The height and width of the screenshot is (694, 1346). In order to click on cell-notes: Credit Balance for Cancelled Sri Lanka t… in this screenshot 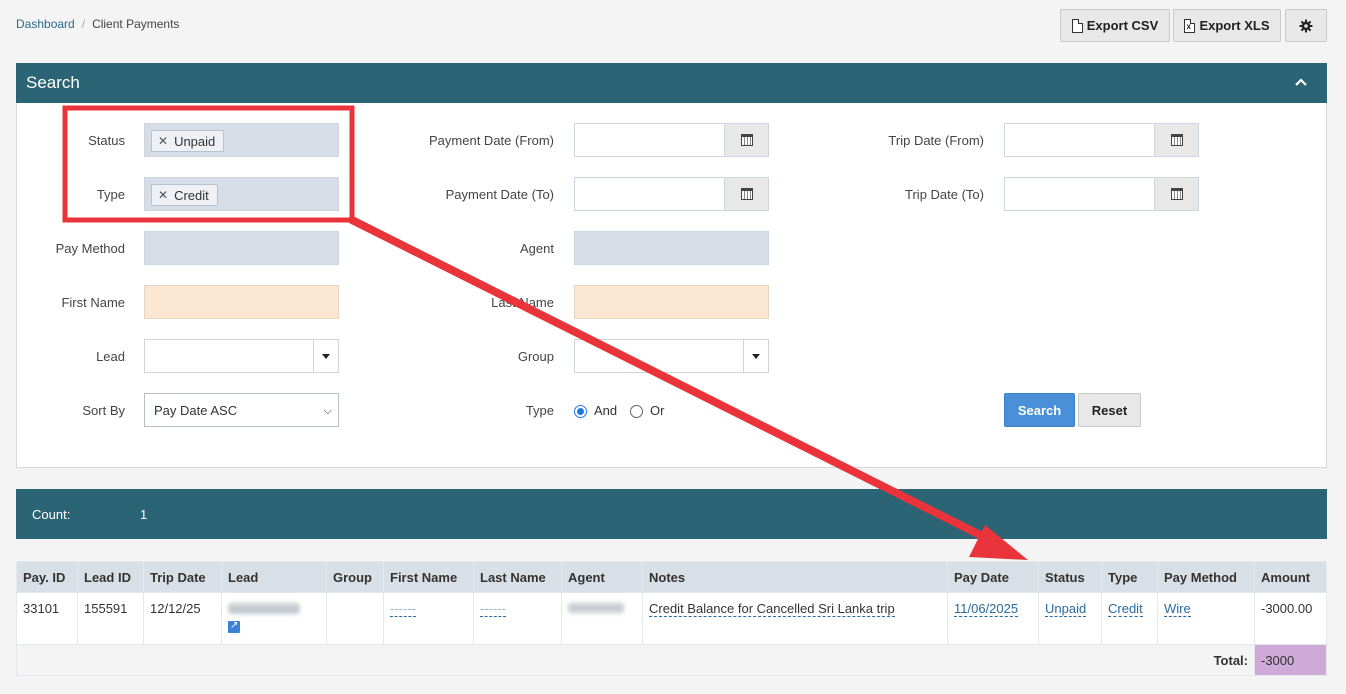, I will do `click(795, 618)`.